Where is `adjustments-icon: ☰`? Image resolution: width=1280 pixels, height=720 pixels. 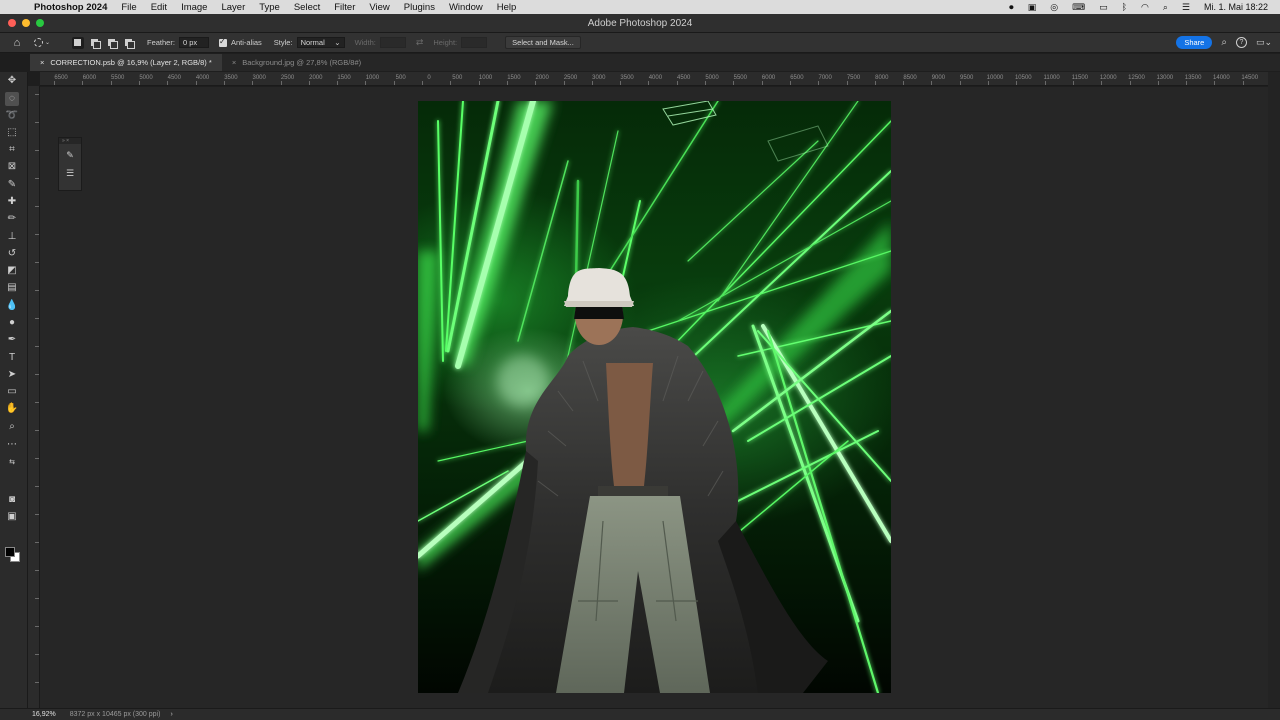 adjustments-icon: ☰ is located at coordinates (70, 173).